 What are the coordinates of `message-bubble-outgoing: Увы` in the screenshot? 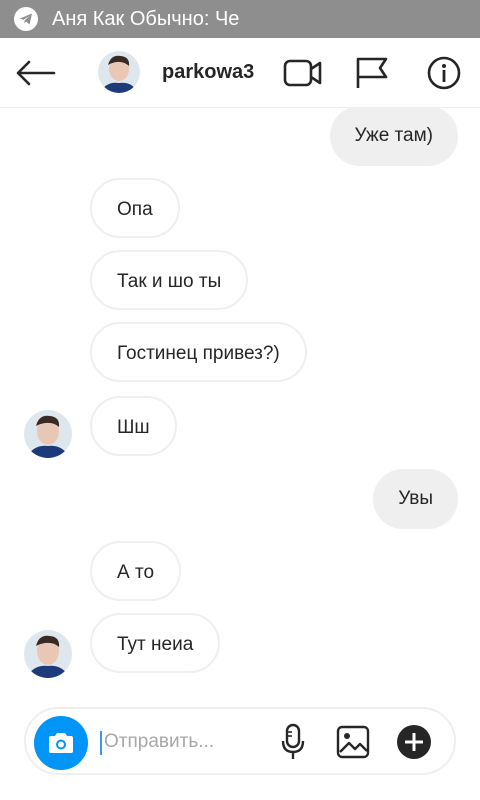 It's located at (415, 499).